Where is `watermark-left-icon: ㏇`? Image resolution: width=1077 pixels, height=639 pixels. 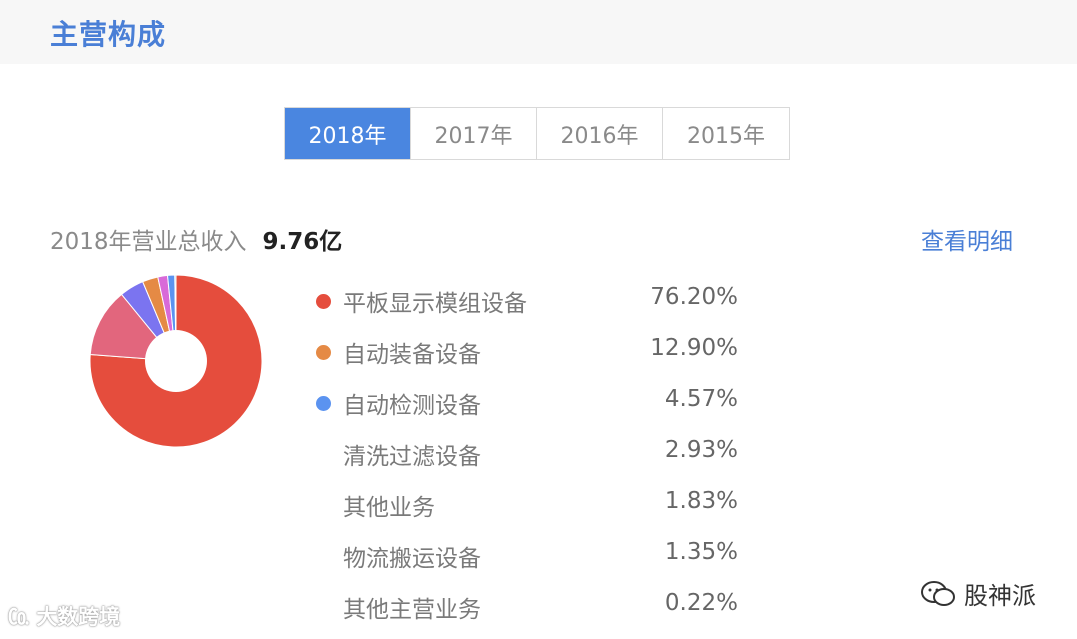
watermark-left-icon: ㏇ is located at coordinates (22, 617).